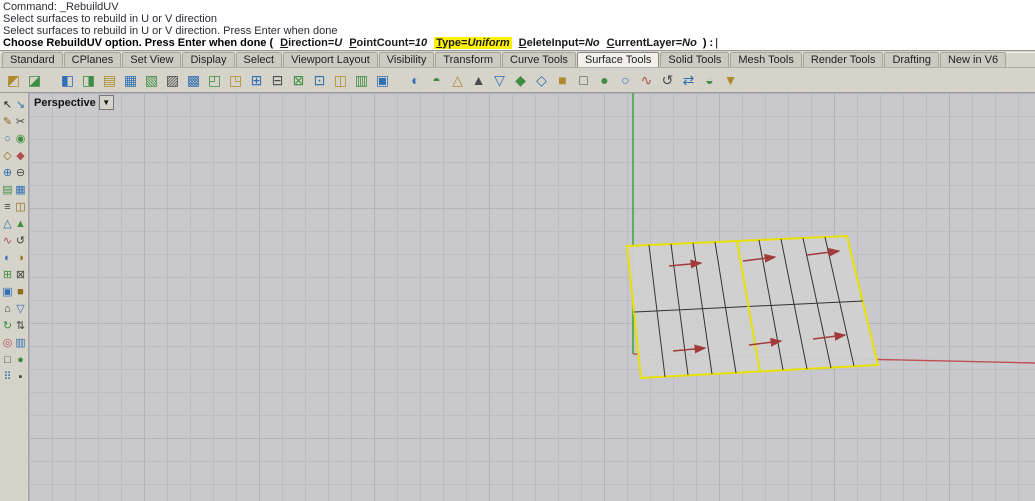  What do you see at coordinates (20, 274) in the screenshot?
I see `sidebar-tool-icon: ⊠` at bounding box center [20, 274].